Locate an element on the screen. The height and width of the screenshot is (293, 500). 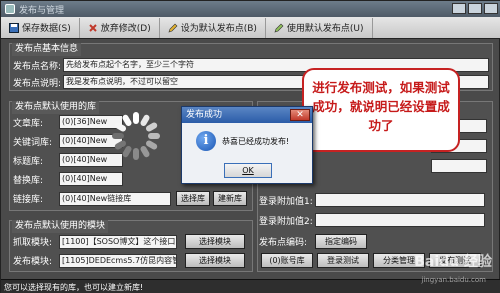
modules-title: 发布点默认使用的模块 is located at coordinates (60, 226).